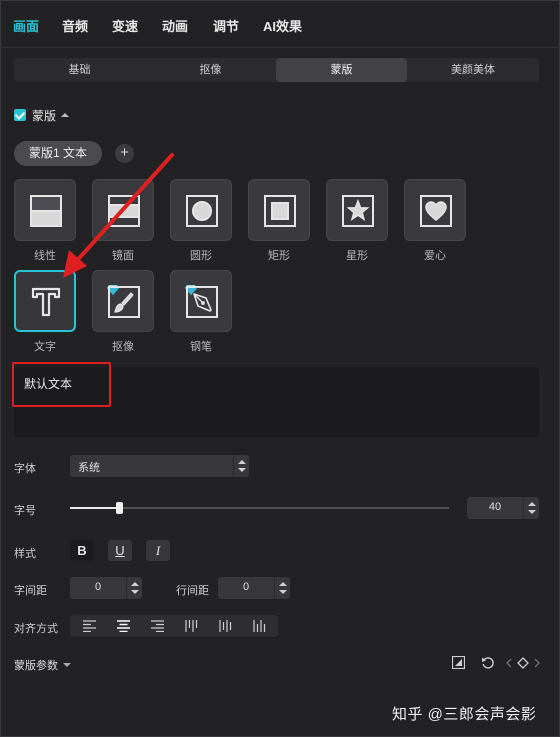 The image size is (560, 737). I want to click on vertical-bottom-icon, so click(259, 626).